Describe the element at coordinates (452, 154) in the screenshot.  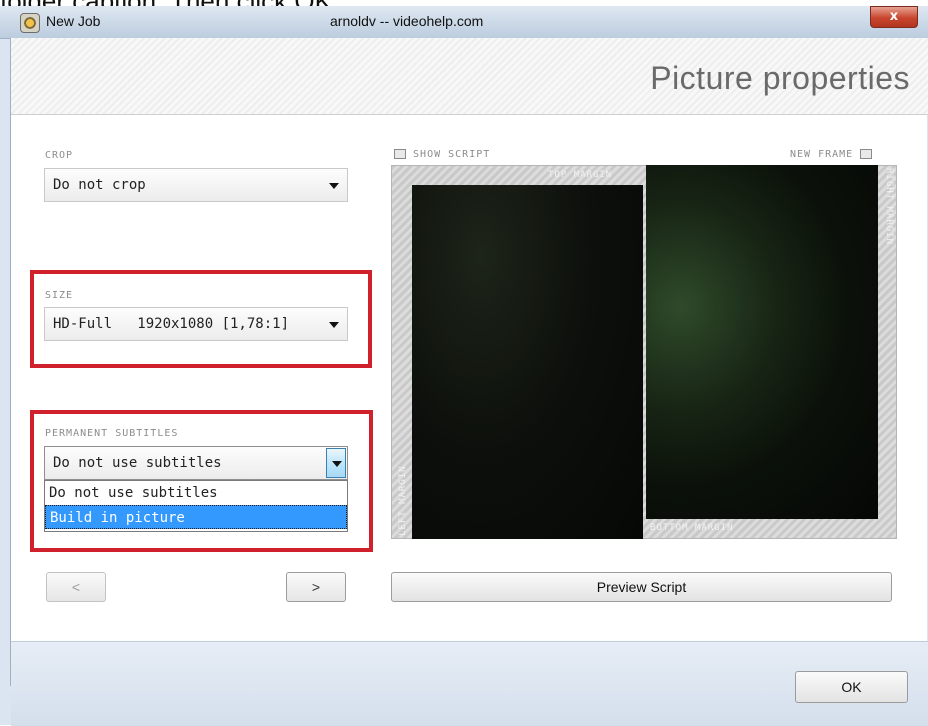
I see `show-script-label: SHOW SCRIPT` at that location.